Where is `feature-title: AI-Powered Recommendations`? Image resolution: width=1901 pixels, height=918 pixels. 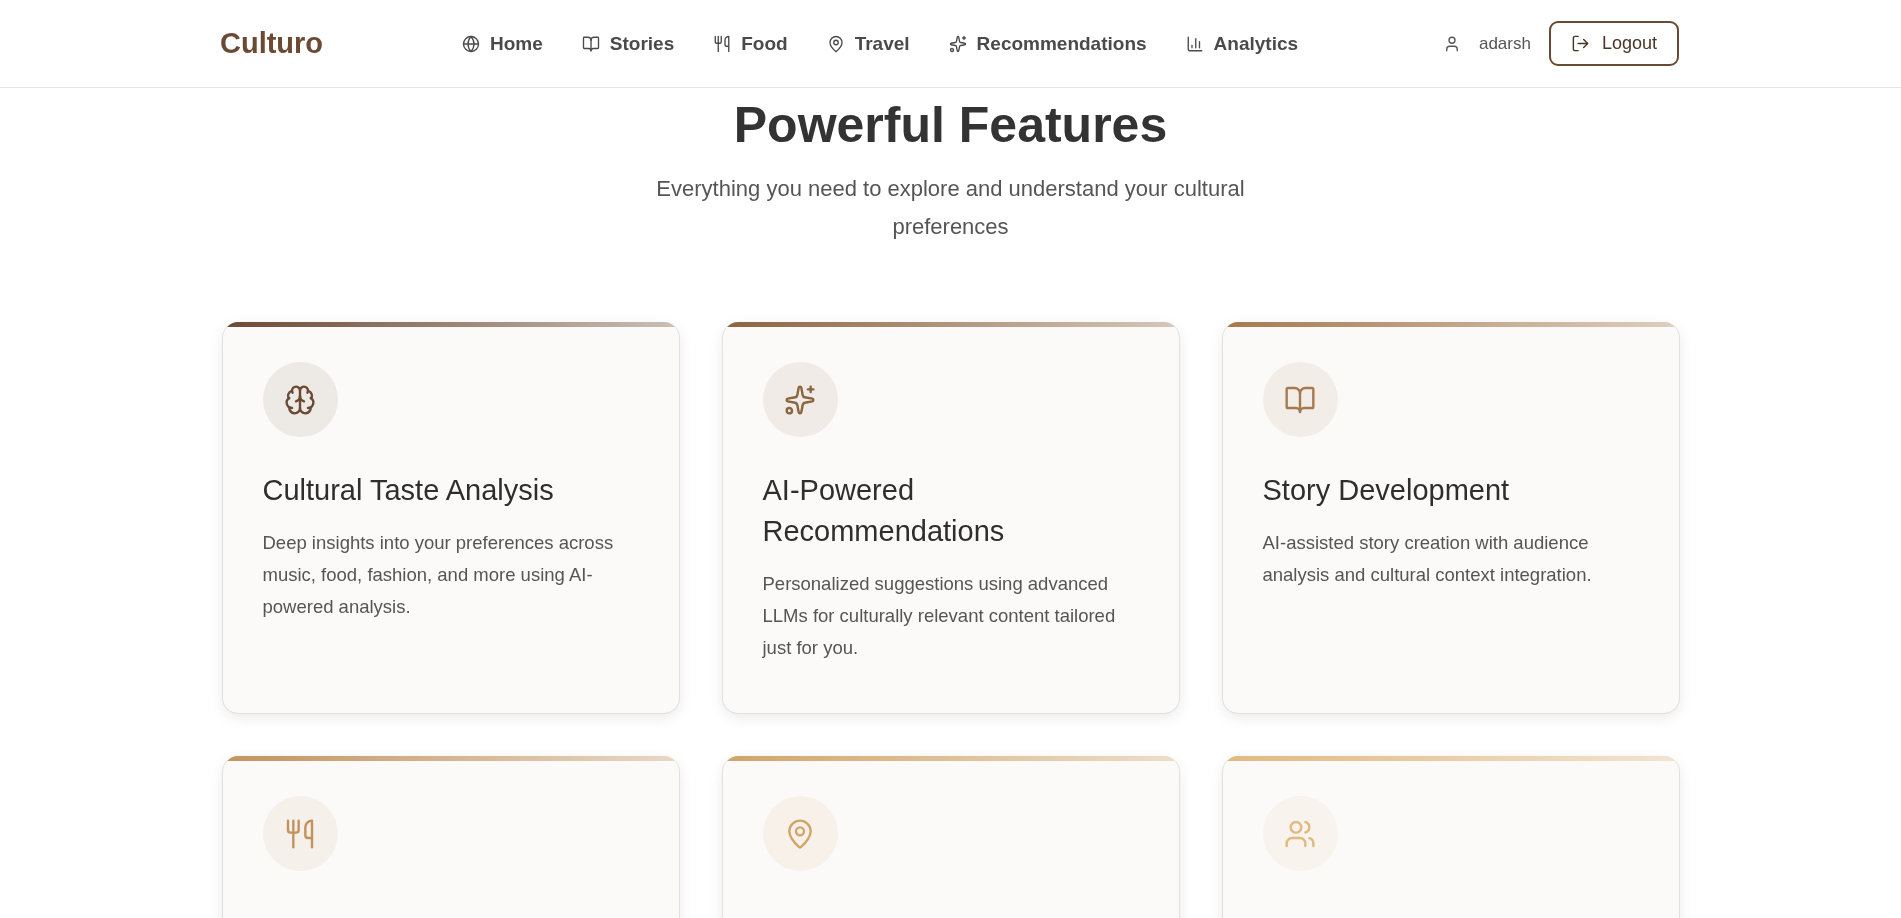
feature-title: AI-Powered Recommendations is located at coordinates (884, 511).